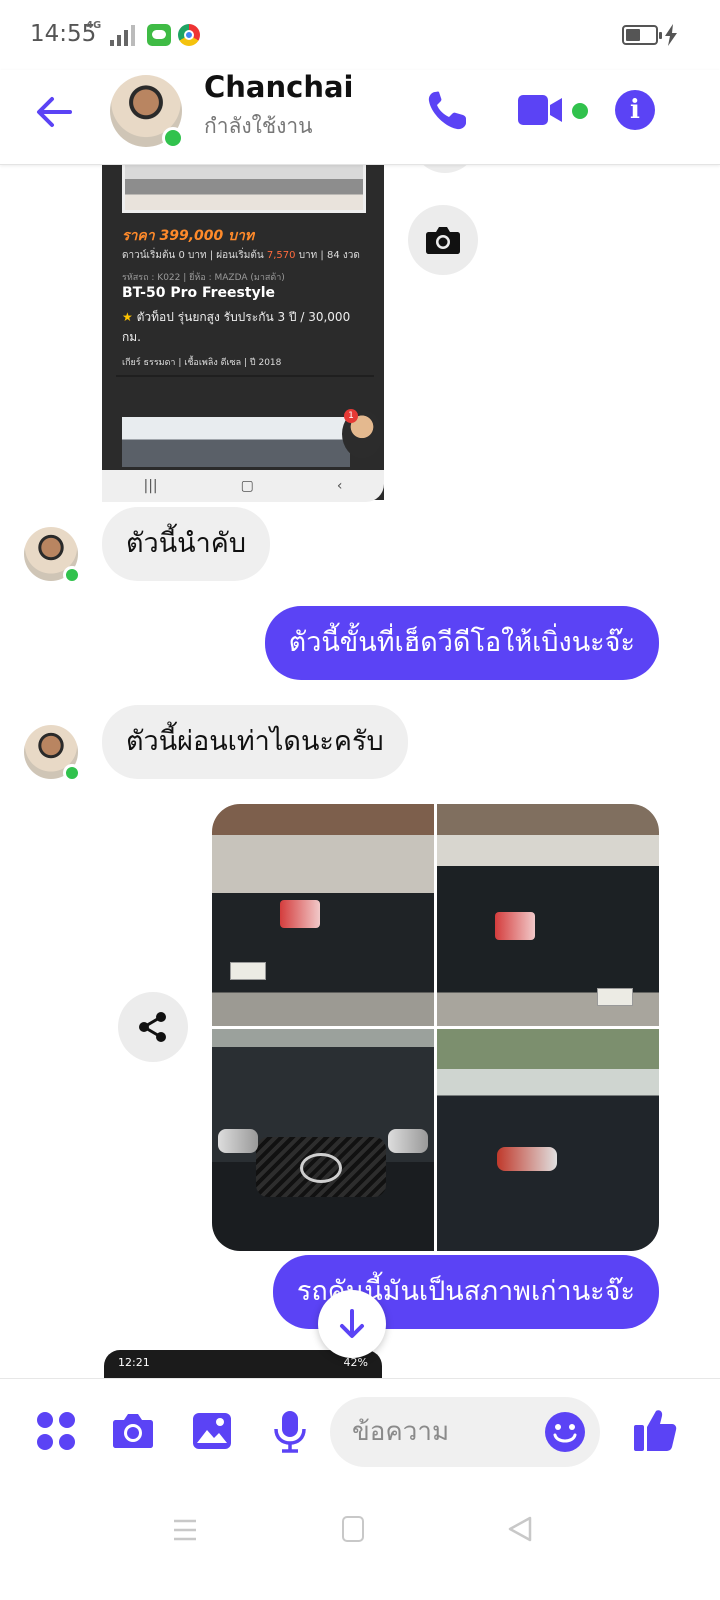  Describe the element at coordinates (323, 1140) in the screenshot. I see `car-photo-front` at that location.